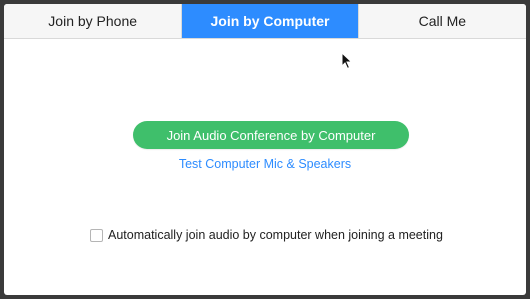  I want to click on tab-join-by-computer: Join by Computer, so click(270, 21).